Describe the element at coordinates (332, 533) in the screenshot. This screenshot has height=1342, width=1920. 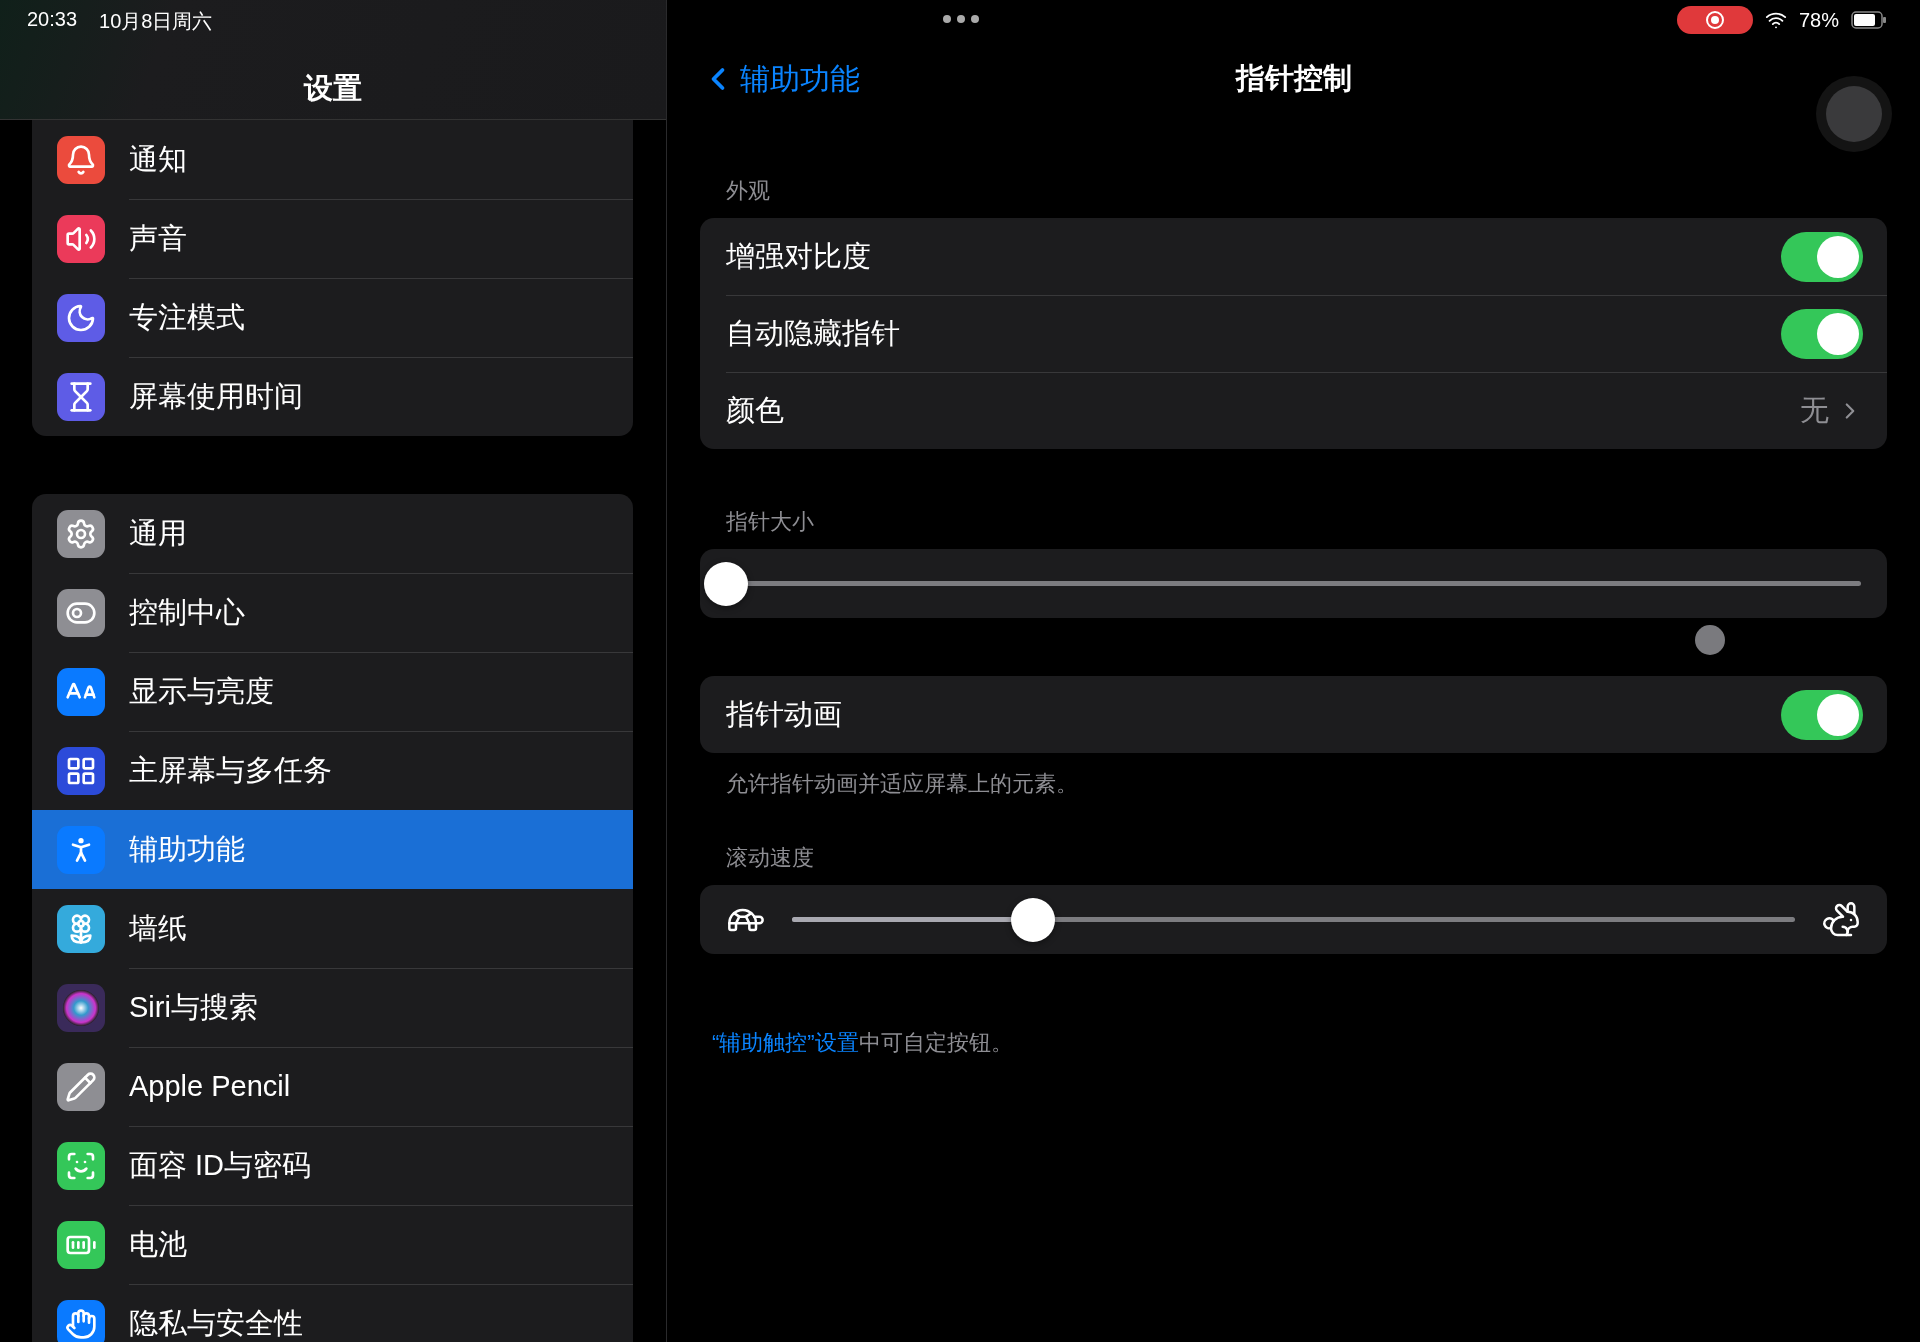
I see `sidebar-item: 通用` at that location.